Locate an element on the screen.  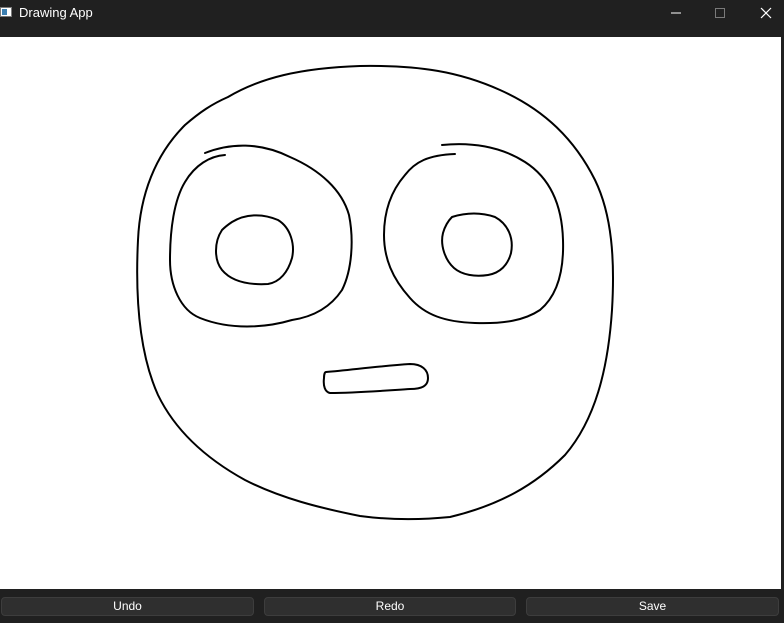
maximize-icon is located at coordinates (720, 13).